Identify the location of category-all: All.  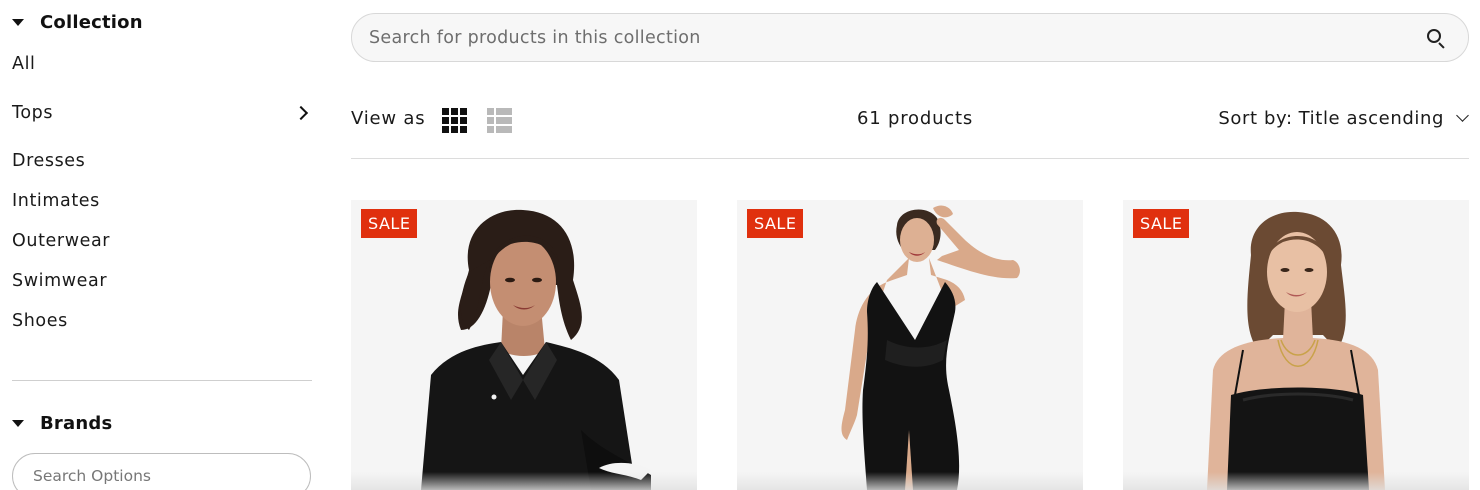
(162, 64).